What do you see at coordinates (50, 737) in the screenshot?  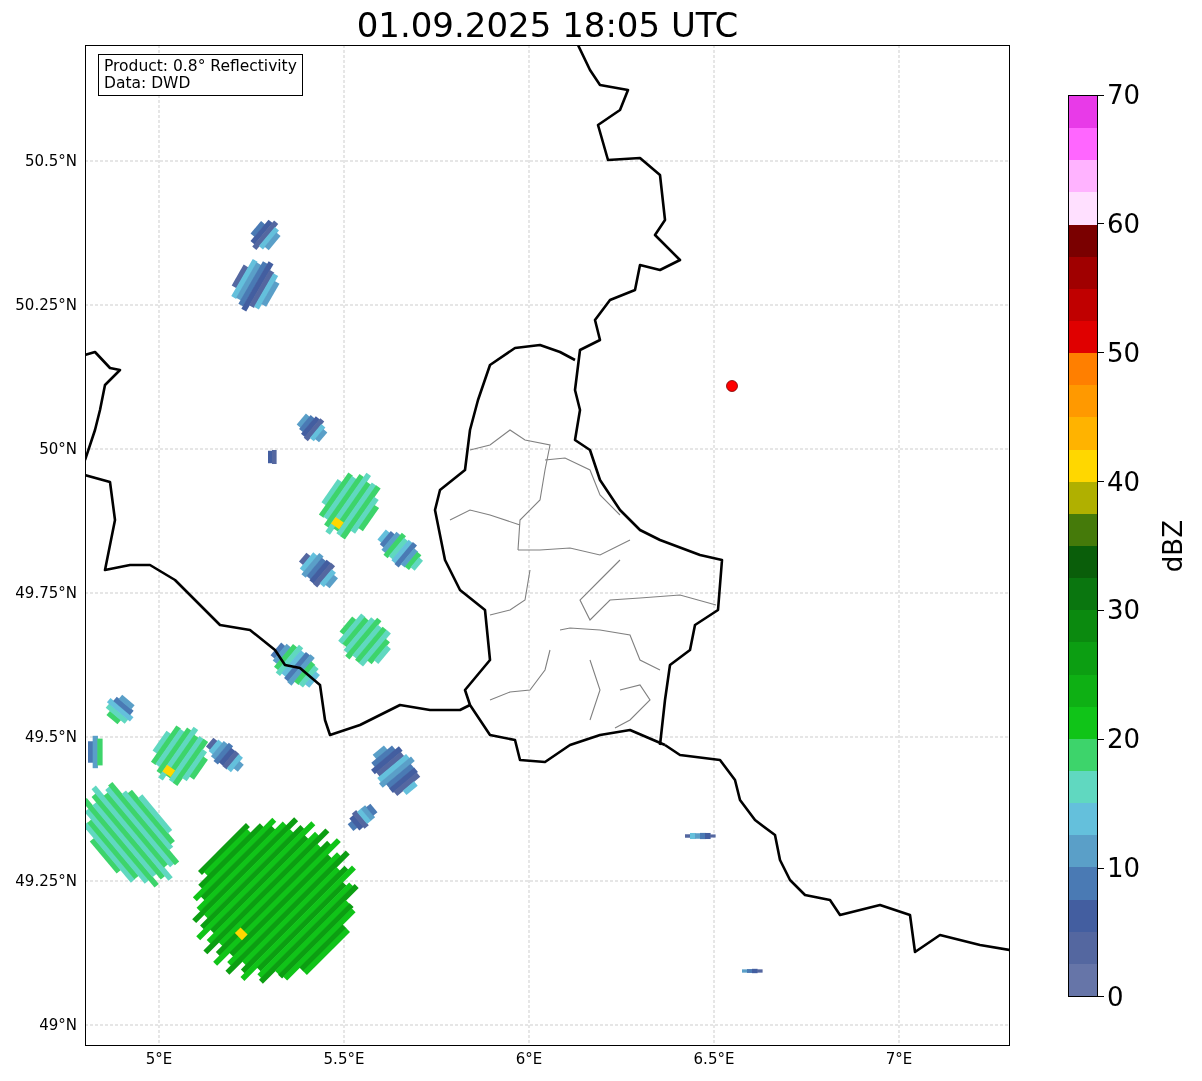 I see `y-axis-label: 49.5°N` at bounding box center [50, 737].